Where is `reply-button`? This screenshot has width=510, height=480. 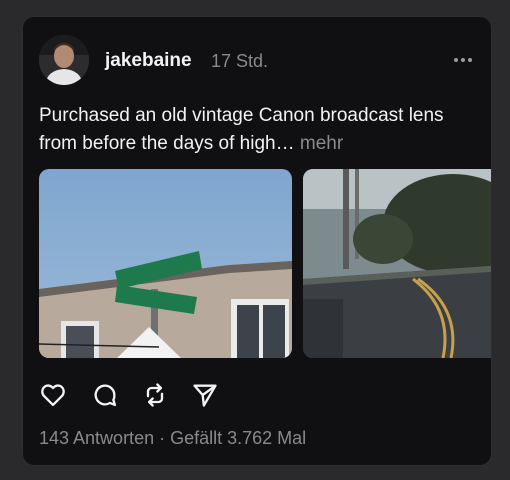 reply-button is located at coordinates (105, 395).